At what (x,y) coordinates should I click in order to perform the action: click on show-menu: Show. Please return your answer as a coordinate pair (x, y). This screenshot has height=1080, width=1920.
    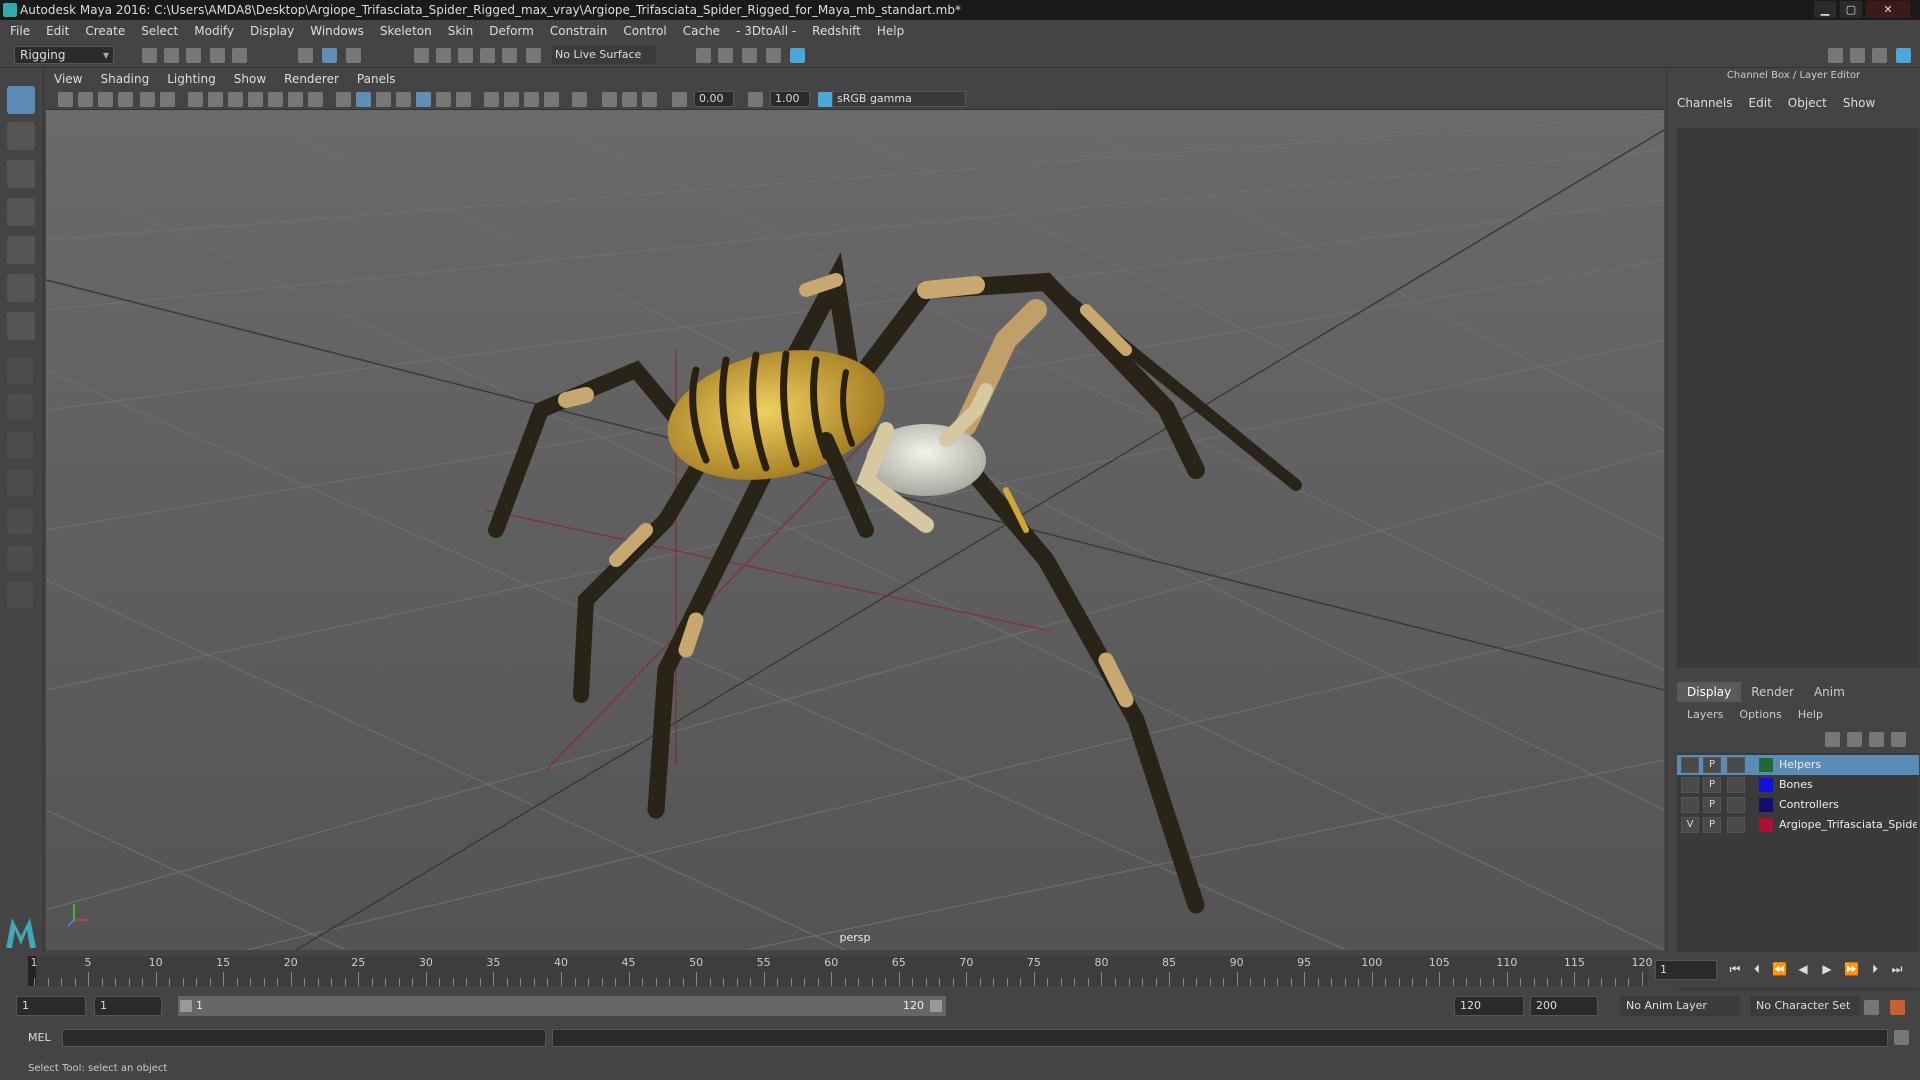
    Looking at the image, I should click on (1859, 103).